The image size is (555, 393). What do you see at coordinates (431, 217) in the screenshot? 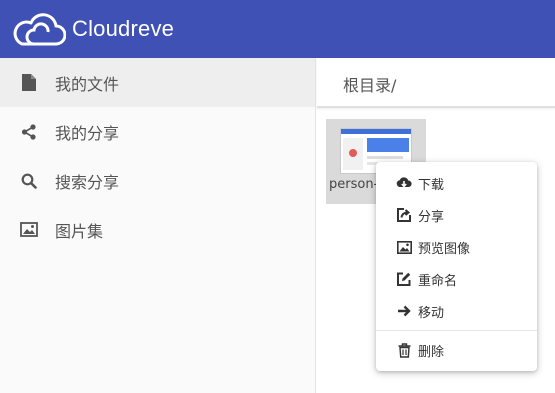
I see `menu-item-label: 分享` at bounding box center [431, 217].